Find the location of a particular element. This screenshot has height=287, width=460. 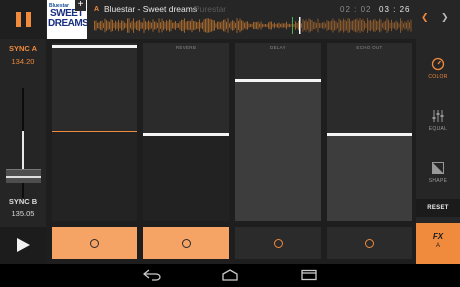

pause-icon is located at coordinates (18, 19).